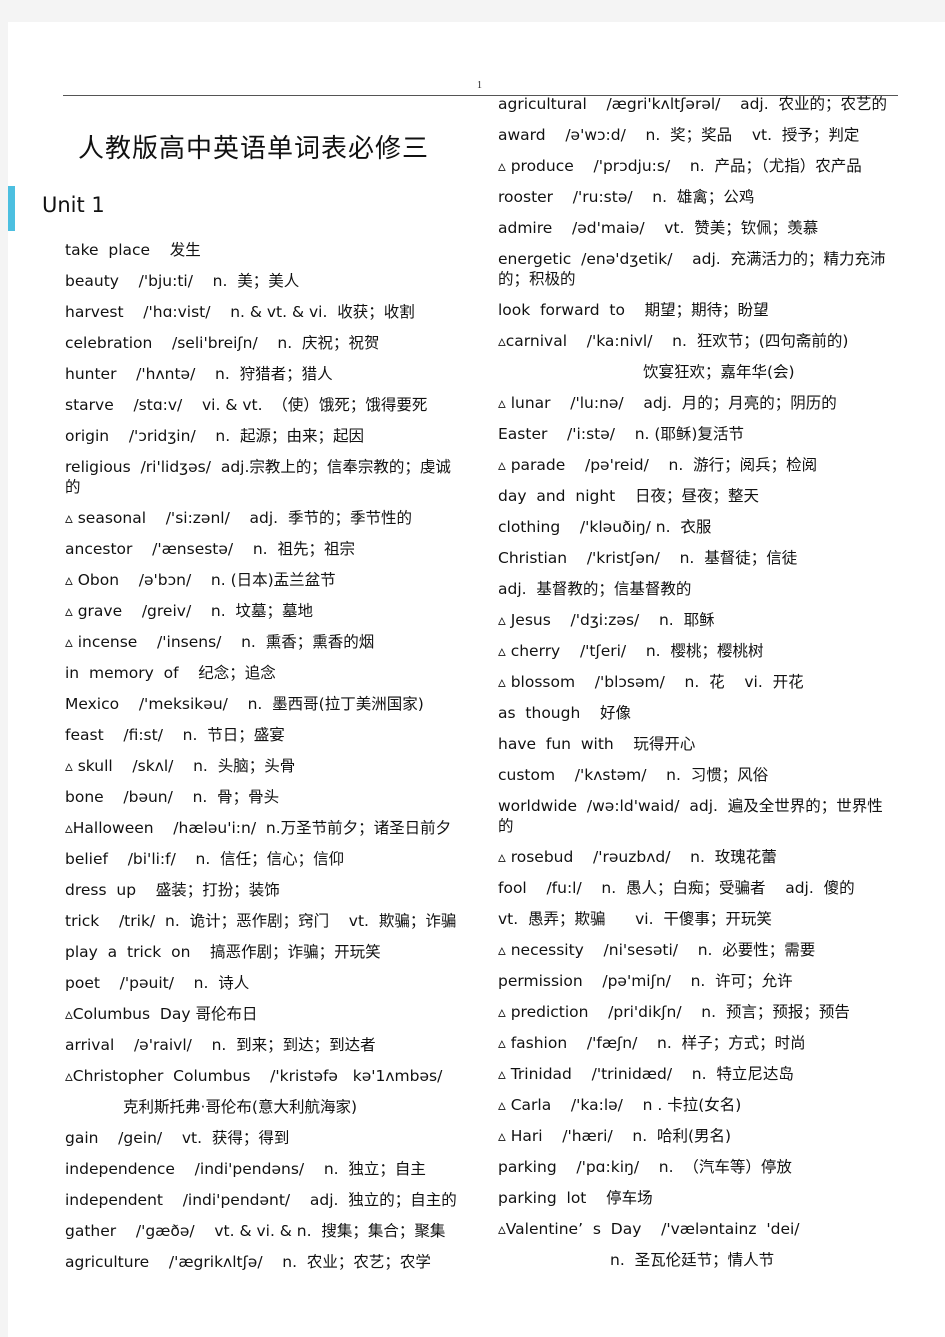 The image size is (945, 1337). What do you see at coordinates (635, 919) in the screenshot?
I see `vocabulary-entry: vt. 愚弄；欺骗 vi. 干傻事；开玩笑` at bounding box center [635, 919].